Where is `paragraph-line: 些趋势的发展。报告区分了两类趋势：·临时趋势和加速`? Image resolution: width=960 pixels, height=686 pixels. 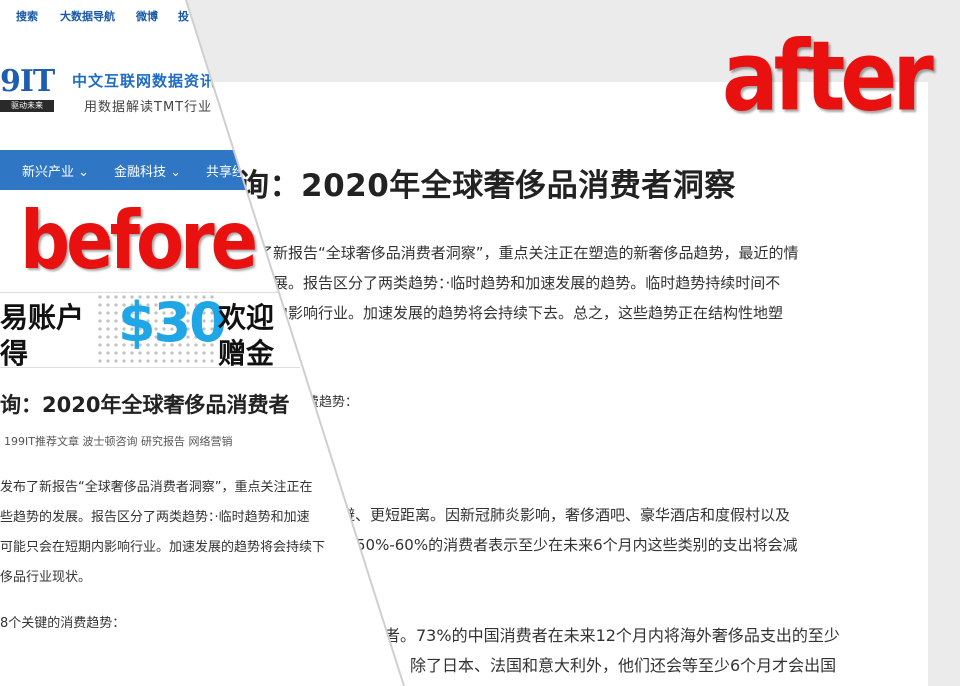
paragraph-line: 些趋势的发展。报告区分了两类趋势：·临时趋势和加速 is located at coordinates (155, 517).